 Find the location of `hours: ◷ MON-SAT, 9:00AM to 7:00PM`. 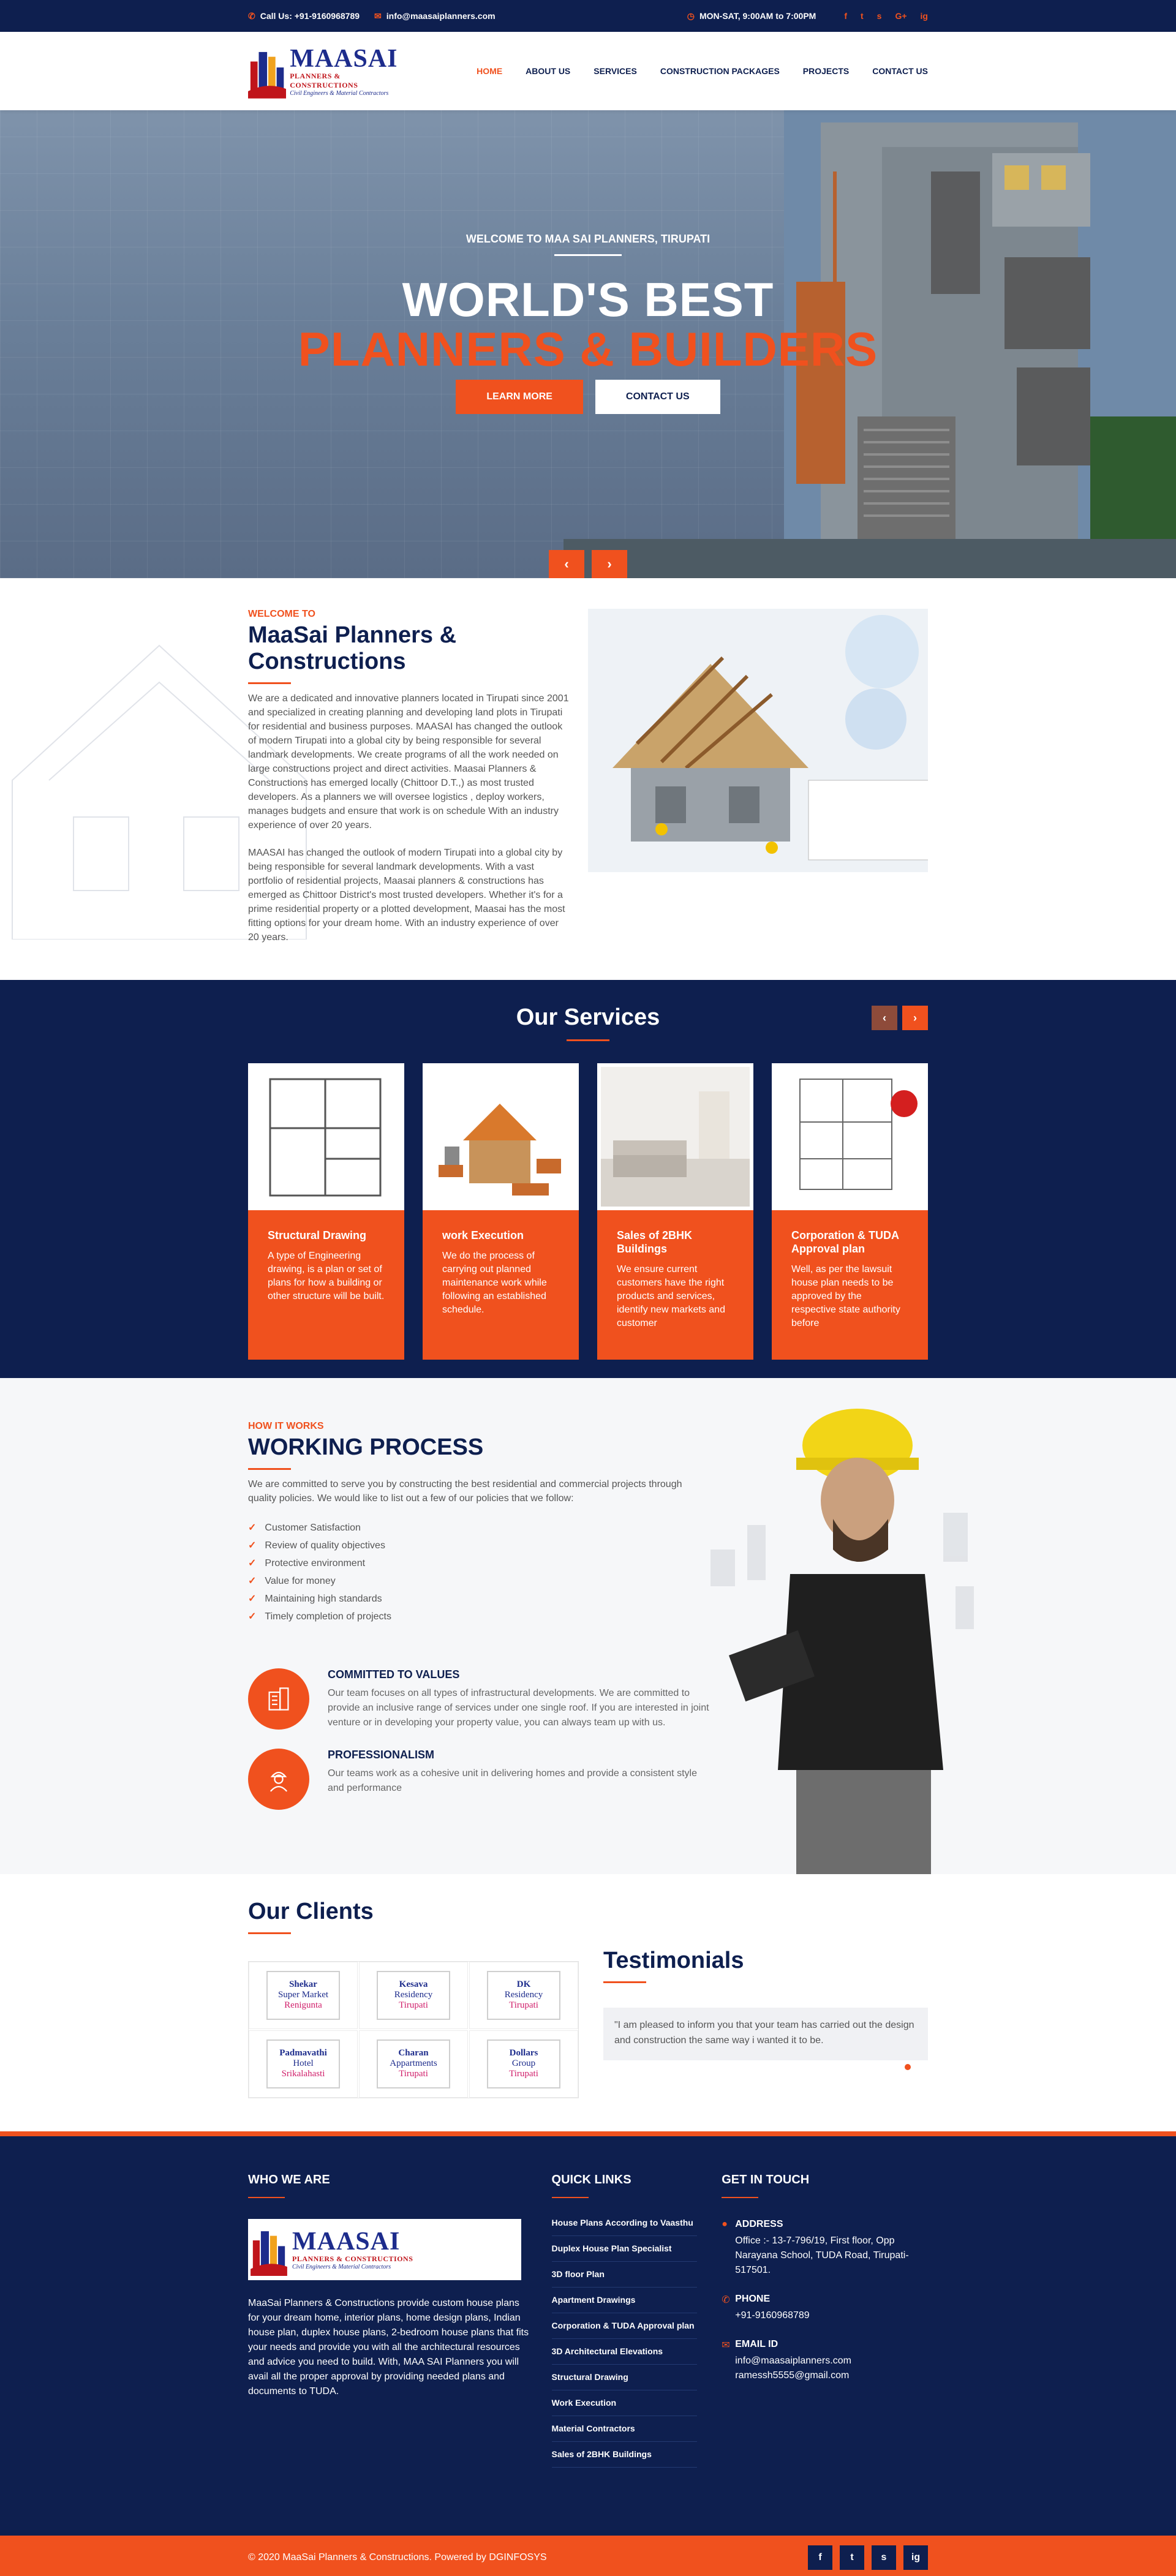

hours: ◷ MON-SAT, 9:00AM to 7:00PM is located at coordinates (752, 16).